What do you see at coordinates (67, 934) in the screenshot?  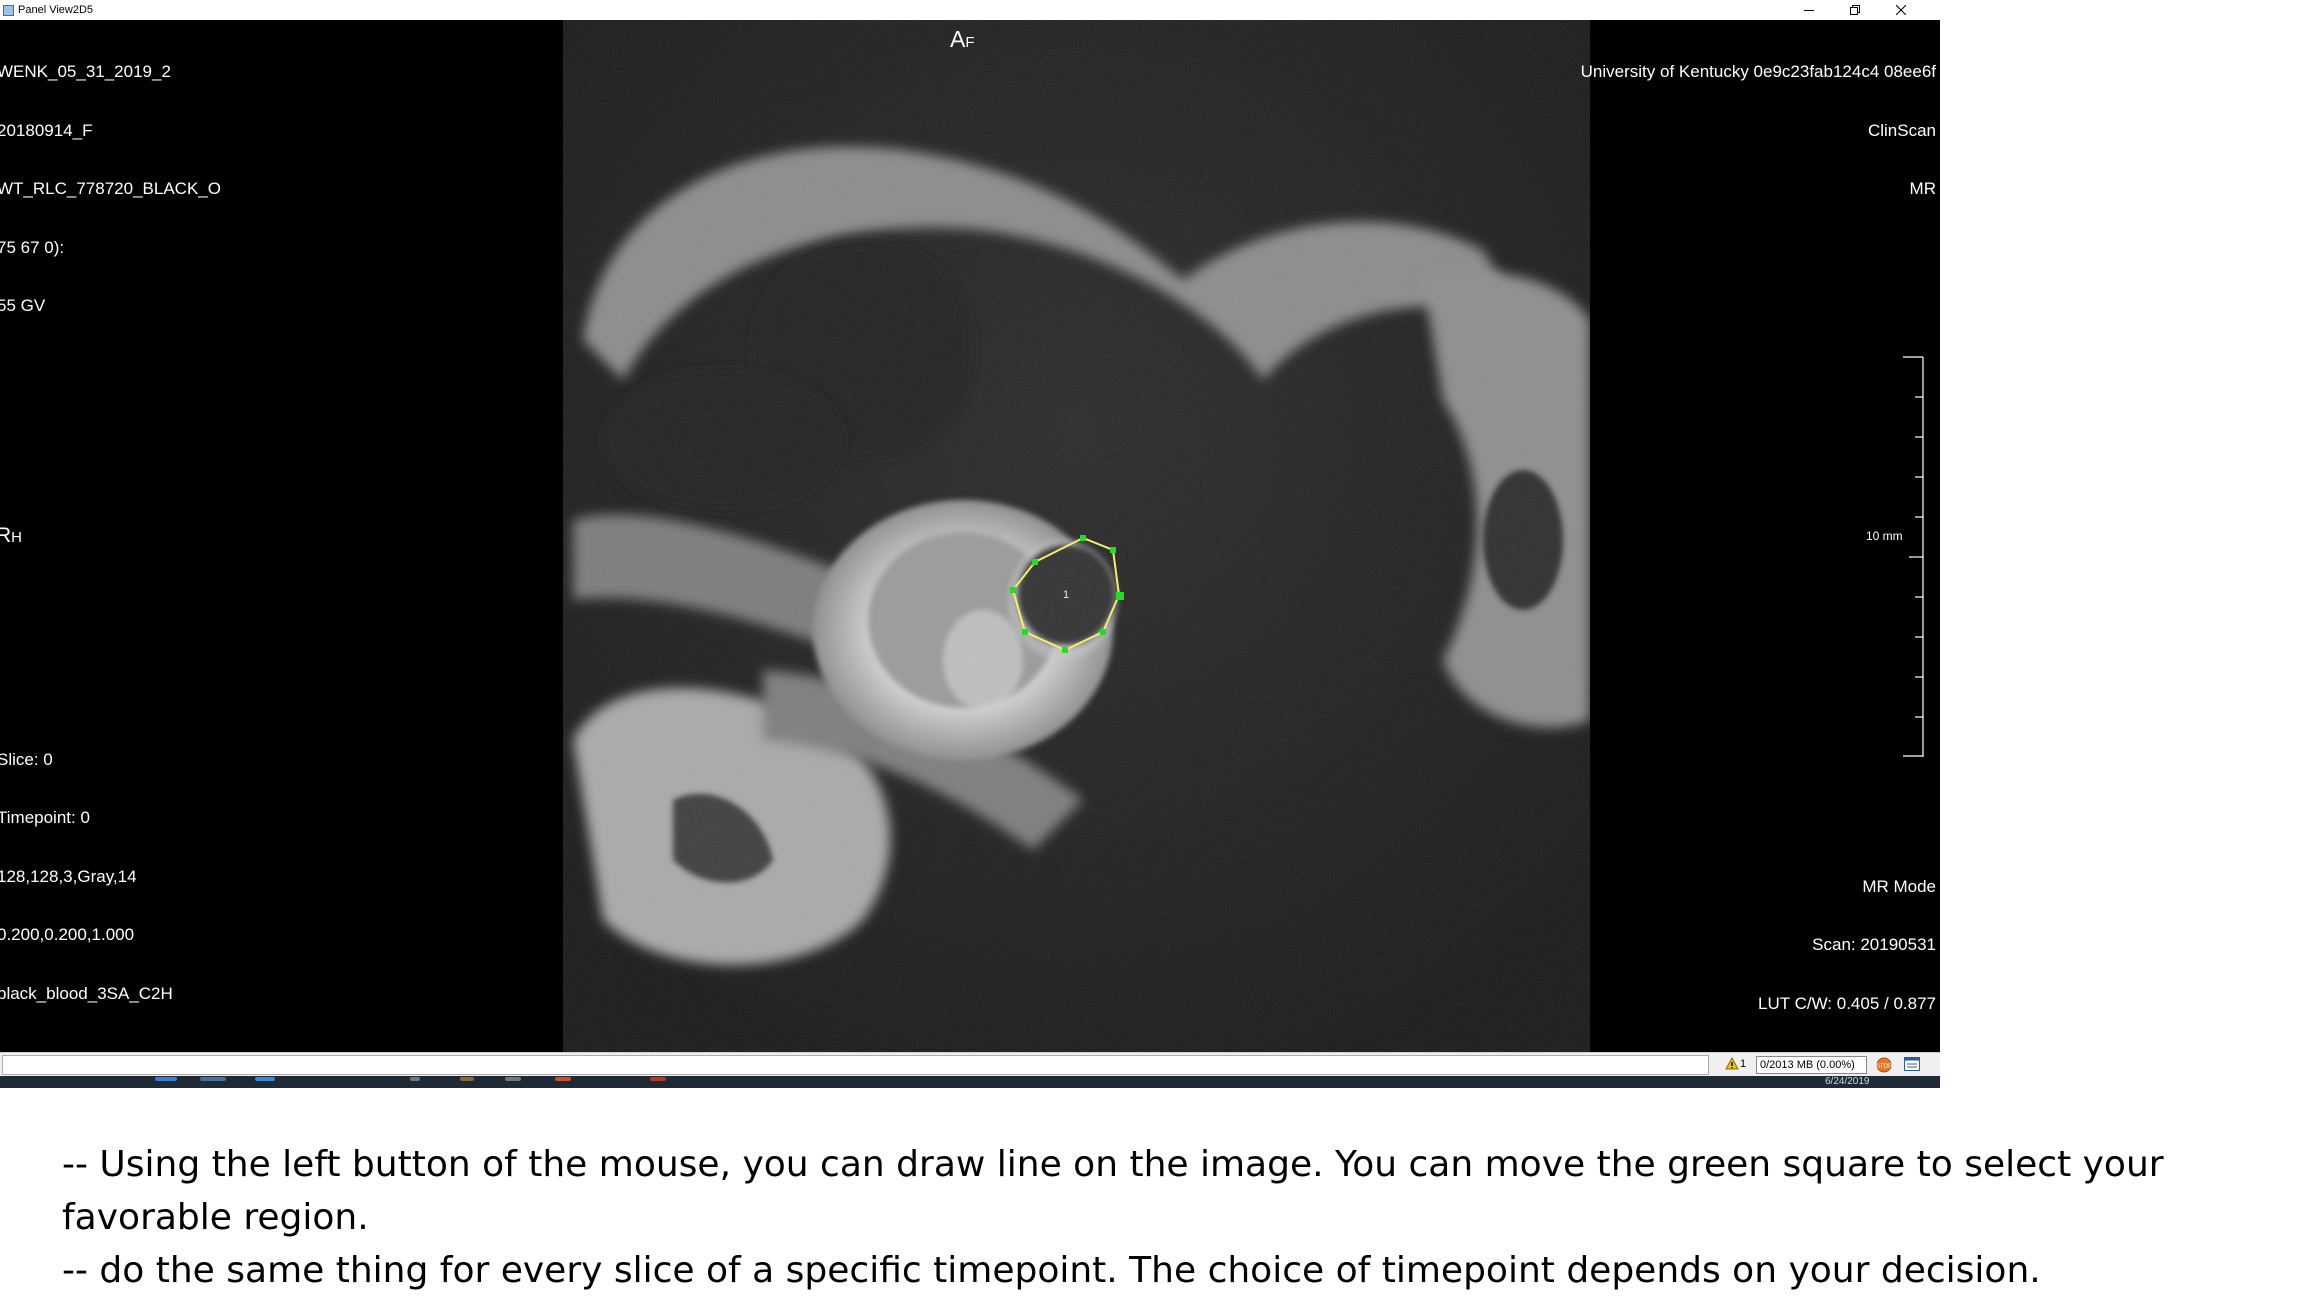 I see `voxel-spacing: 0.200,0.200,1.000` at bounding box center [67, 934].